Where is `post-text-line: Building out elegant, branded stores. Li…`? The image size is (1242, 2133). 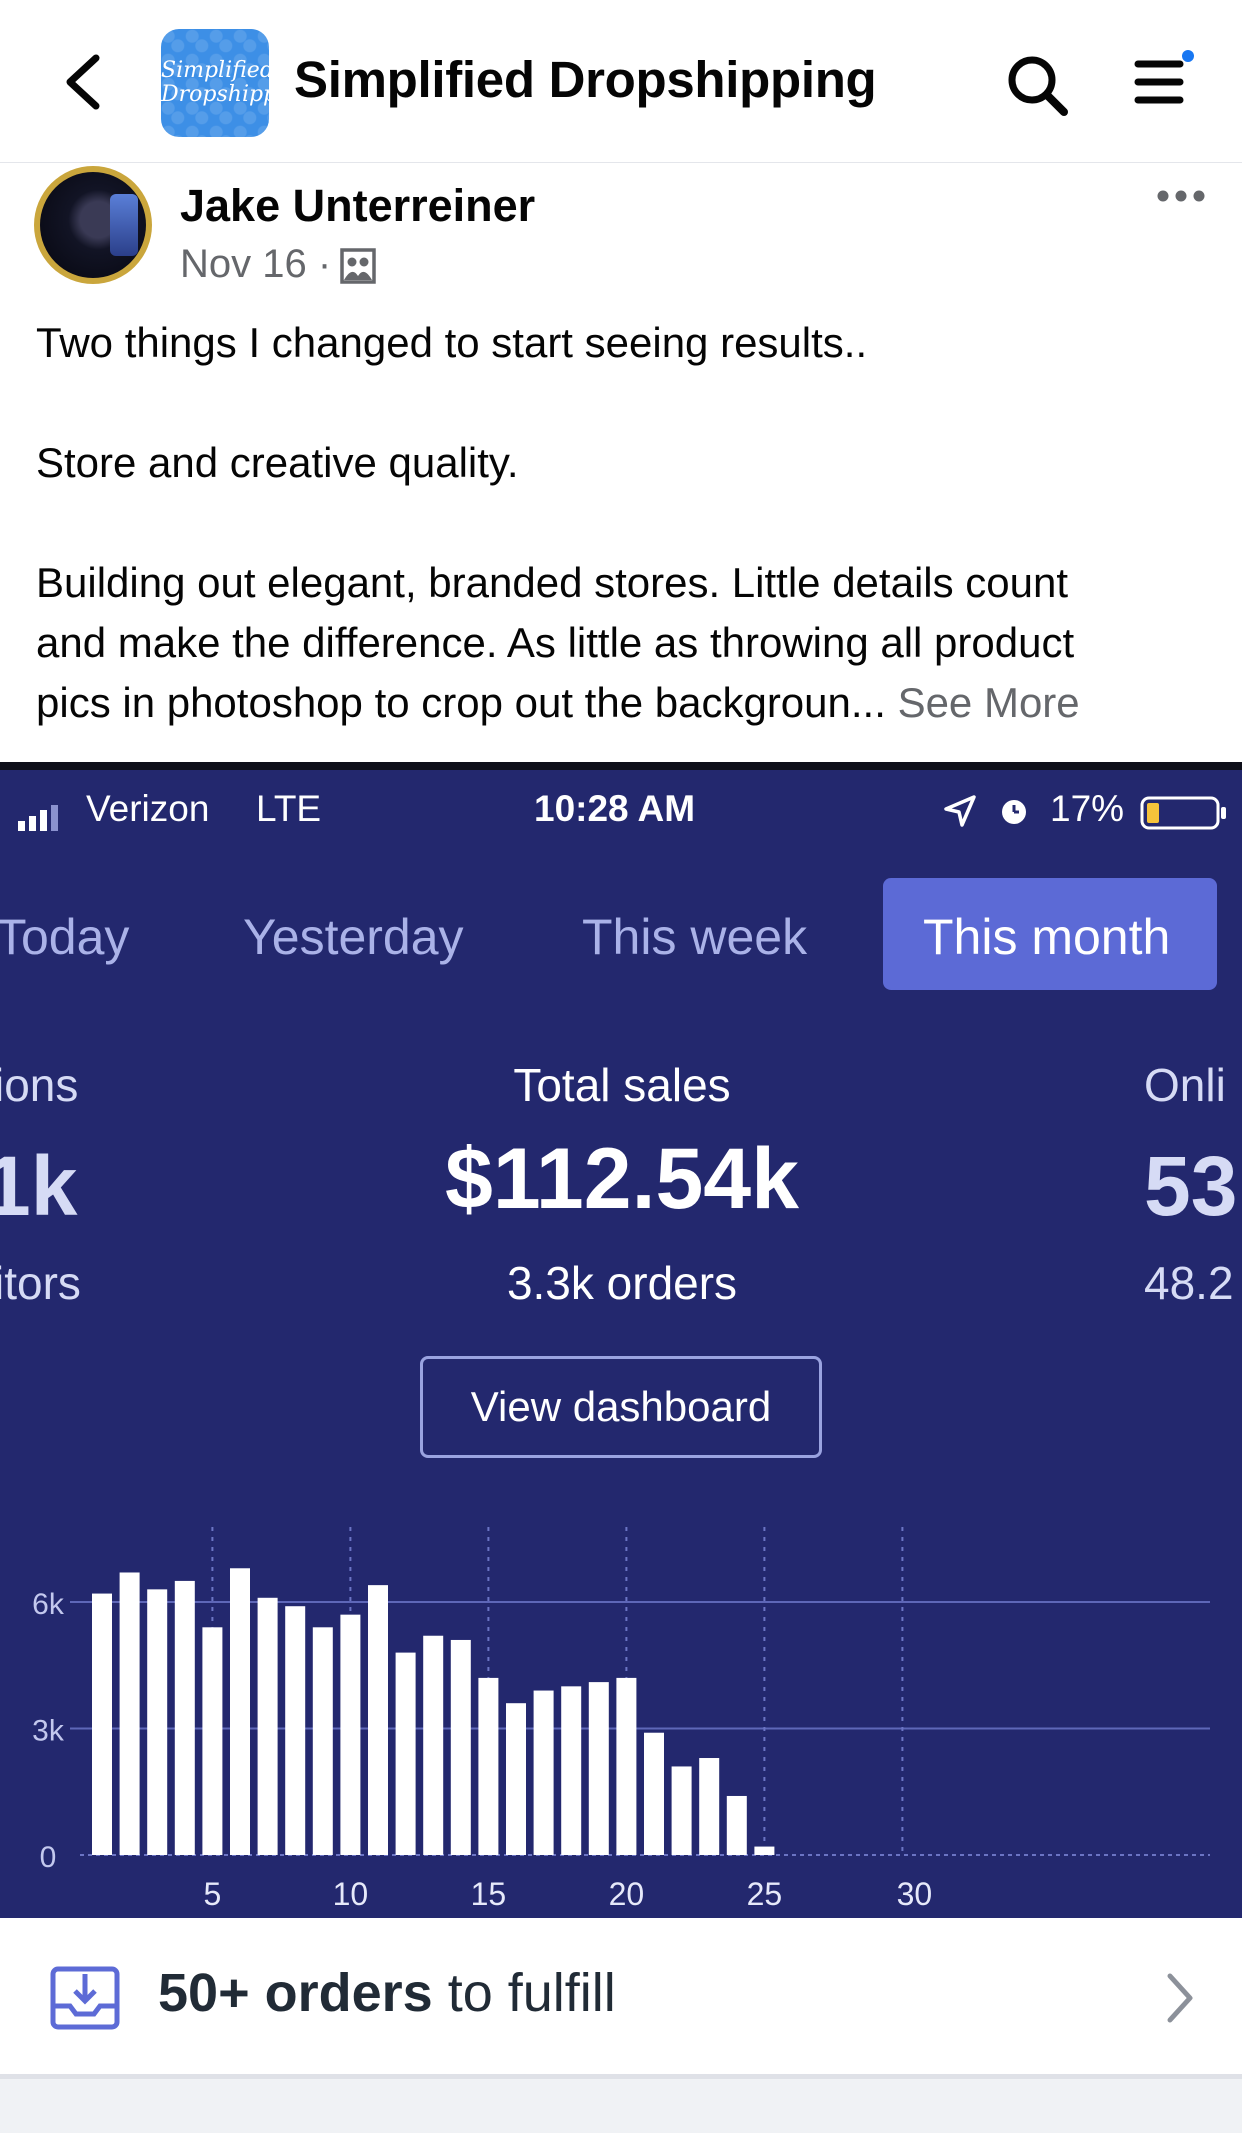
post-text-line: Building out elegant, branded stores. Li… is located at coordinates (552, 582).